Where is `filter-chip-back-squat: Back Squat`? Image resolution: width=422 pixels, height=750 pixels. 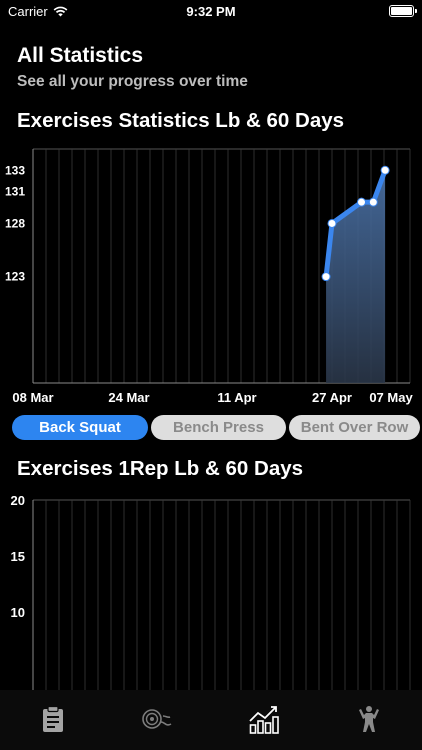
filter-chip-back-squat: Back Squat is located at coordinates (80, 427).